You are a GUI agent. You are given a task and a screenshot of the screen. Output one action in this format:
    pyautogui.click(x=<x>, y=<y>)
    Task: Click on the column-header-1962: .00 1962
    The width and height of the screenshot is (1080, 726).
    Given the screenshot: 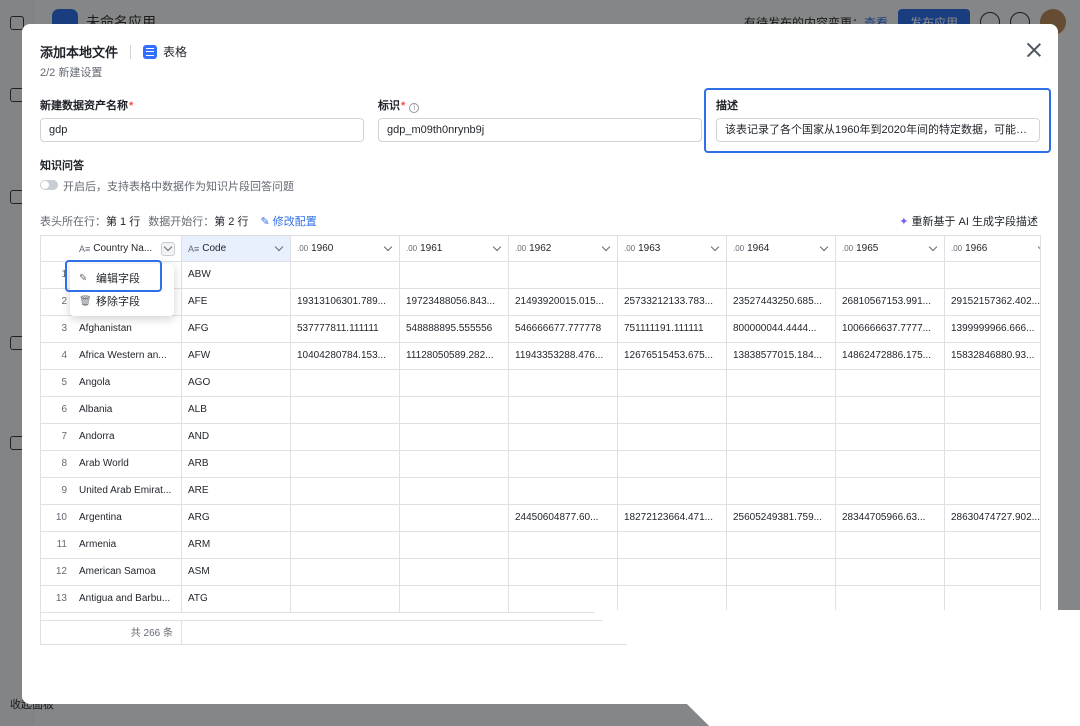 What is the action you would take?
    pyautogui.click(x=563, y=248)
    